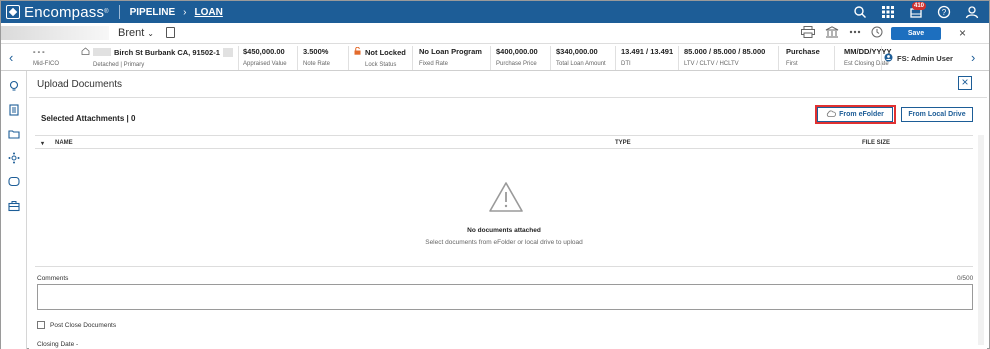 This screenshot has height=349, width=990. I want to click on borrower-selector: Brent ⌄, so click(136, 33).